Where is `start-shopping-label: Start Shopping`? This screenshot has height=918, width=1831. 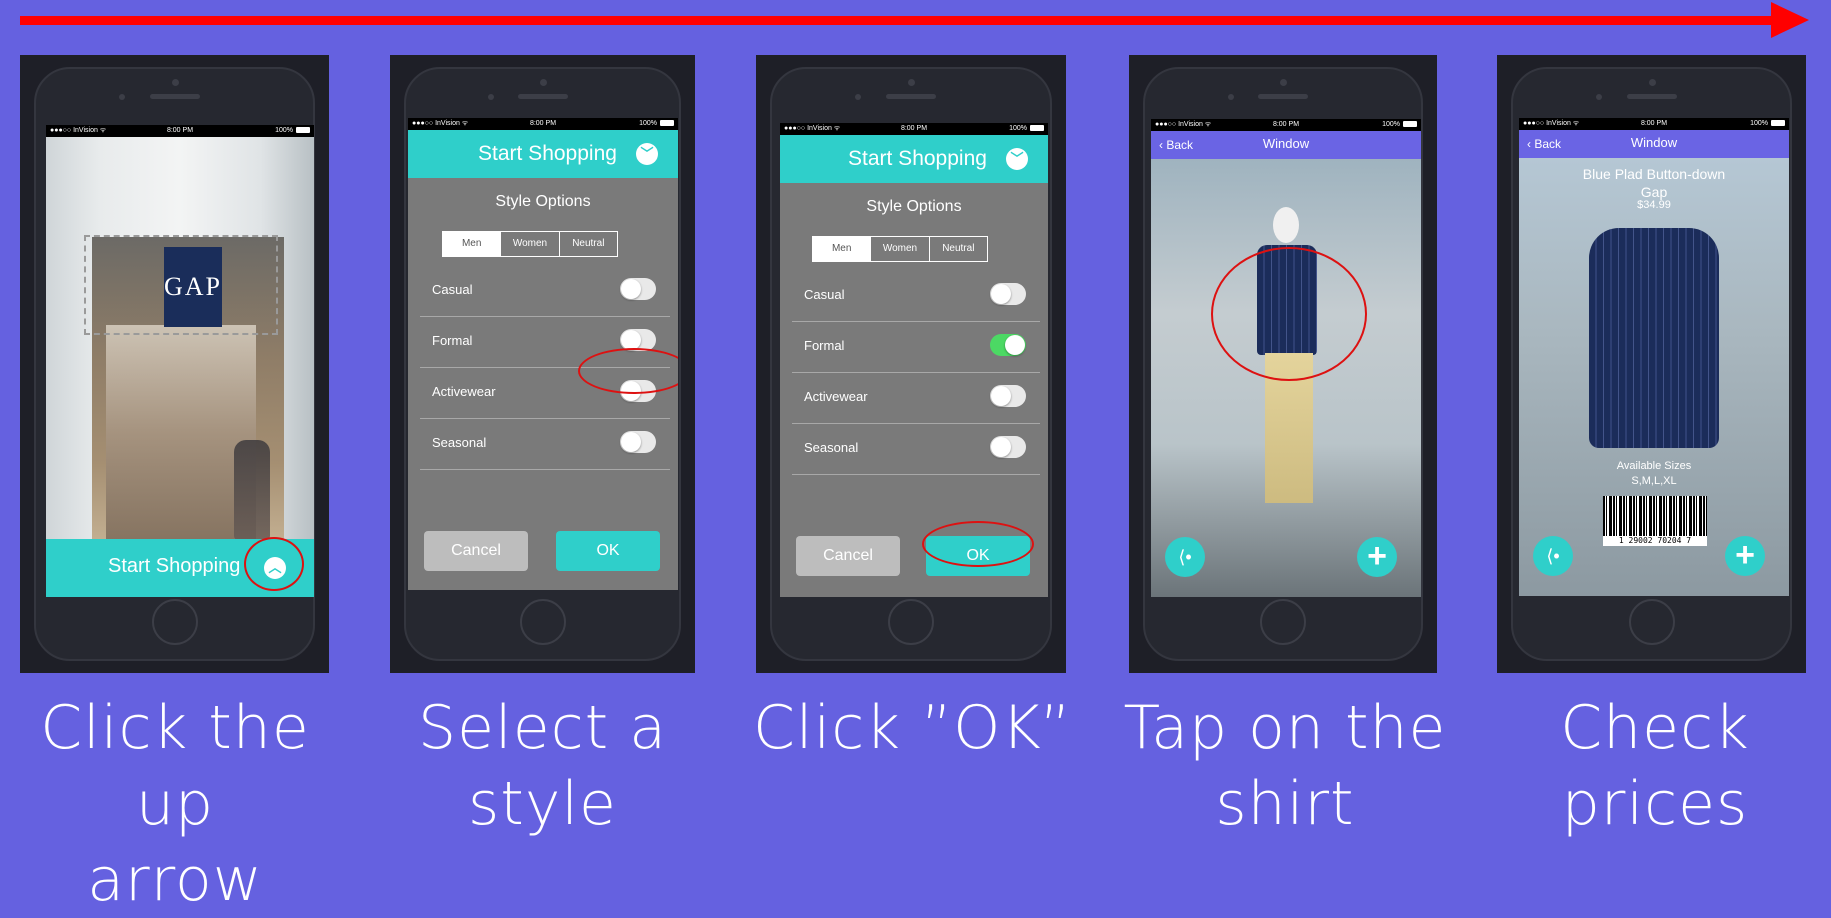
start-shopping-label: Start Shopping is located at coordinates (174, 566).